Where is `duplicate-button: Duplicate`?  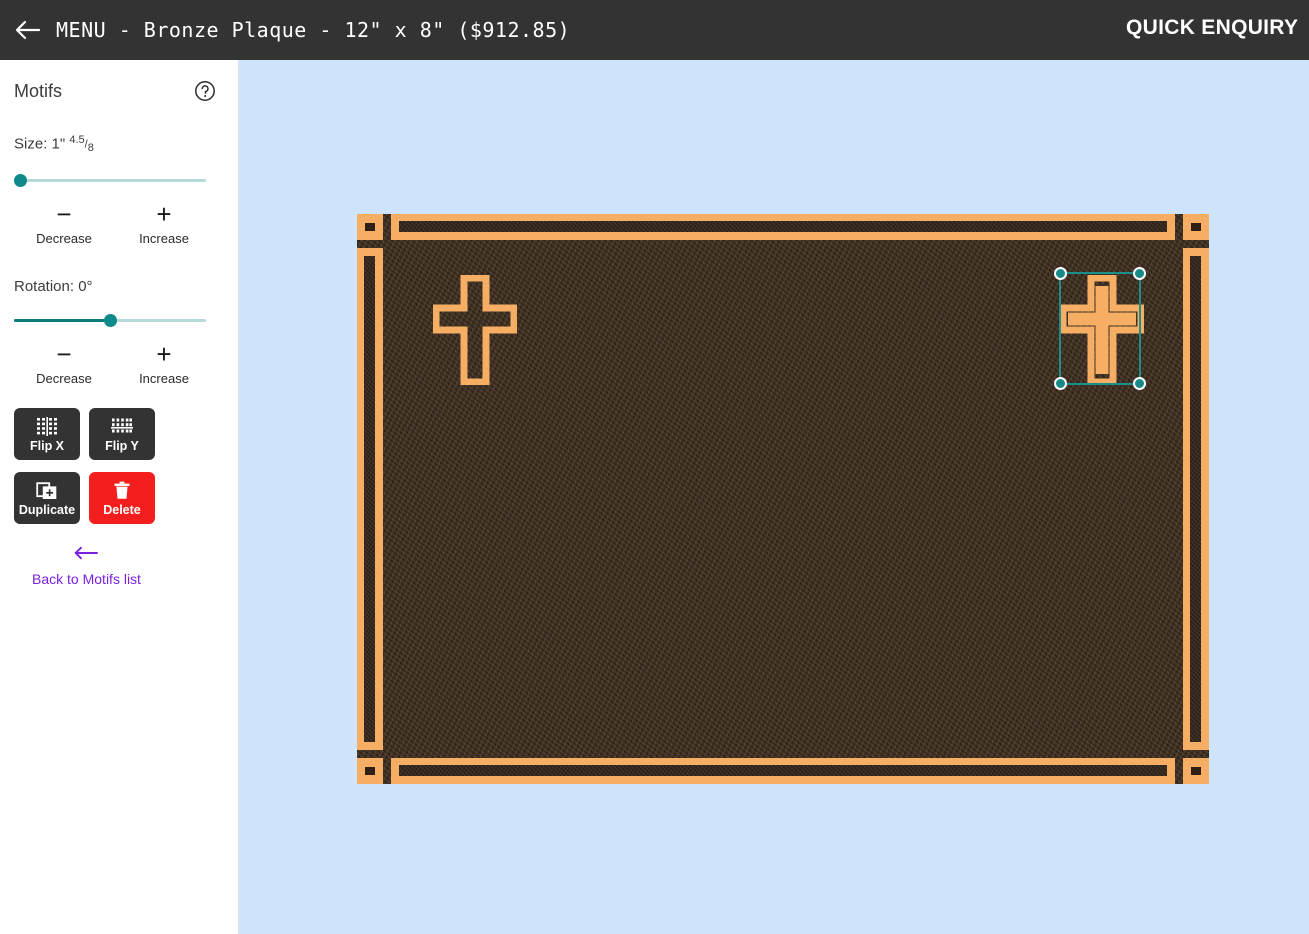 duplicate-button: Duplicate is located at coordinates (47, 498).